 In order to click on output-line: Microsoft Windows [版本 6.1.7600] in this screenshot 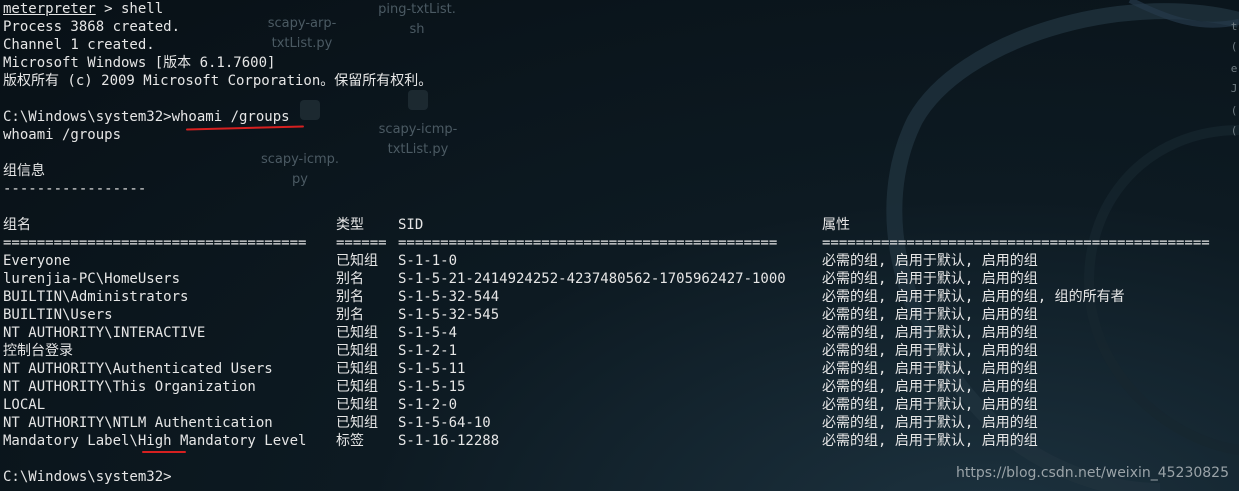, I will do `click(139, 63)`.